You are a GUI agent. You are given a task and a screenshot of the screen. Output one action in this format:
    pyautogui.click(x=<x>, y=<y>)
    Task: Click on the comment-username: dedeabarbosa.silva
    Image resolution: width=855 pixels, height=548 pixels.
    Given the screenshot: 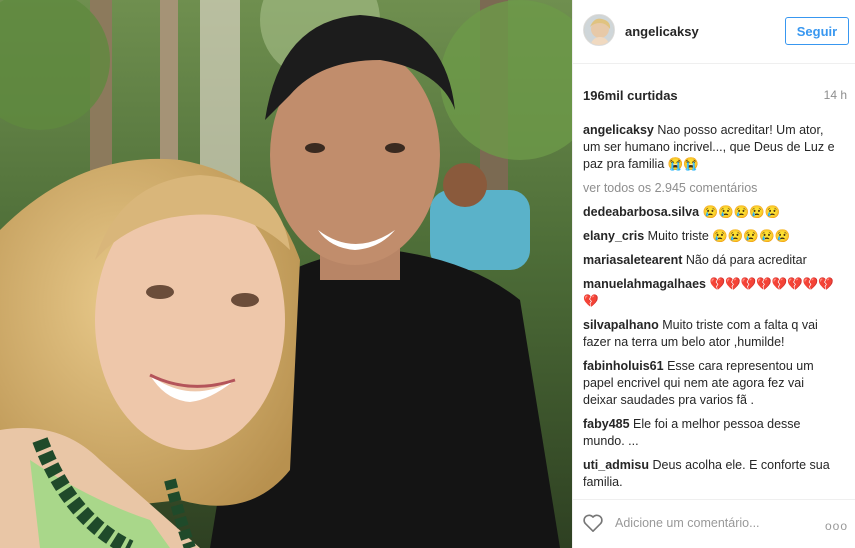 What is the action you would take?
    pyautogui.click(x=641, y=212)
    